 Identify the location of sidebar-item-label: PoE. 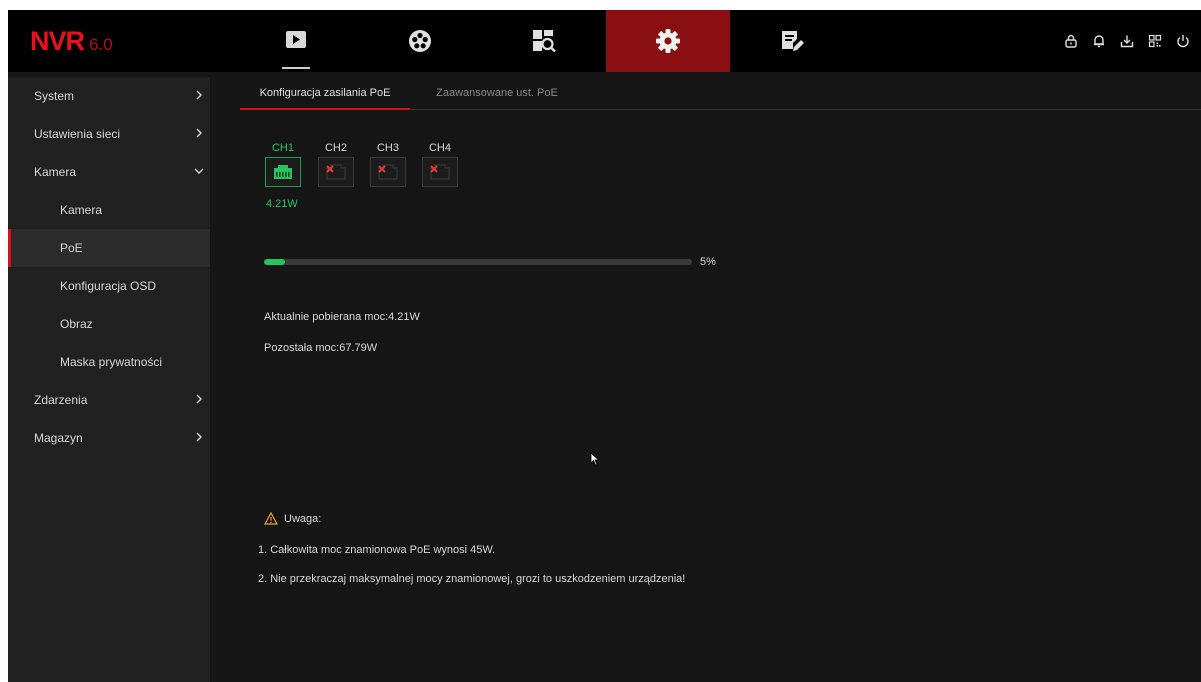
(71, 248).